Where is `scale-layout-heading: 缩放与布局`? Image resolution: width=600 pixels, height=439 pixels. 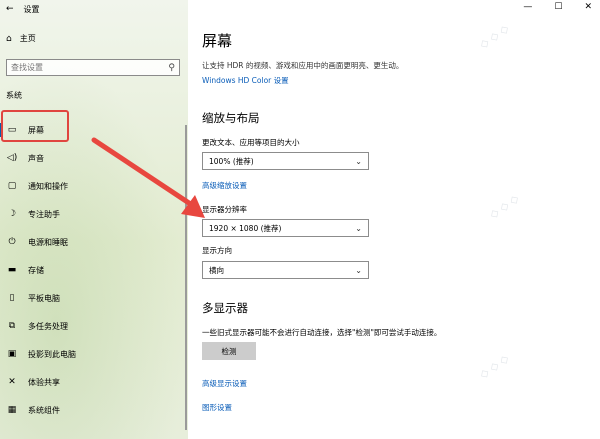
scale-layout-heading: 缩放与布局 is located at coordinates (231, 118).